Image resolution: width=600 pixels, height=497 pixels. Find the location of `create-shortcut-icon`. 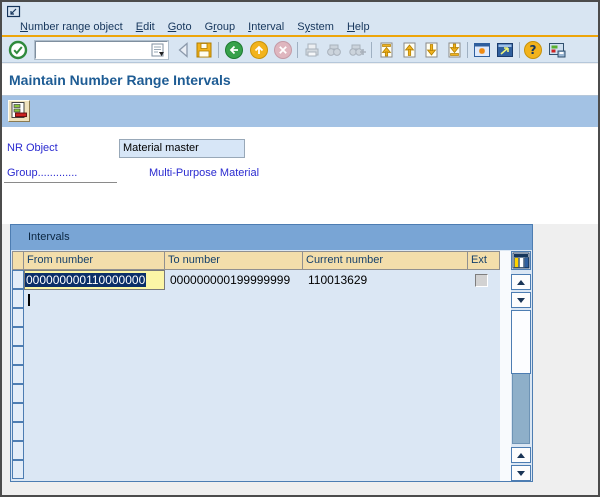

create-shortcut-icon is located at coordinates (505, 50).